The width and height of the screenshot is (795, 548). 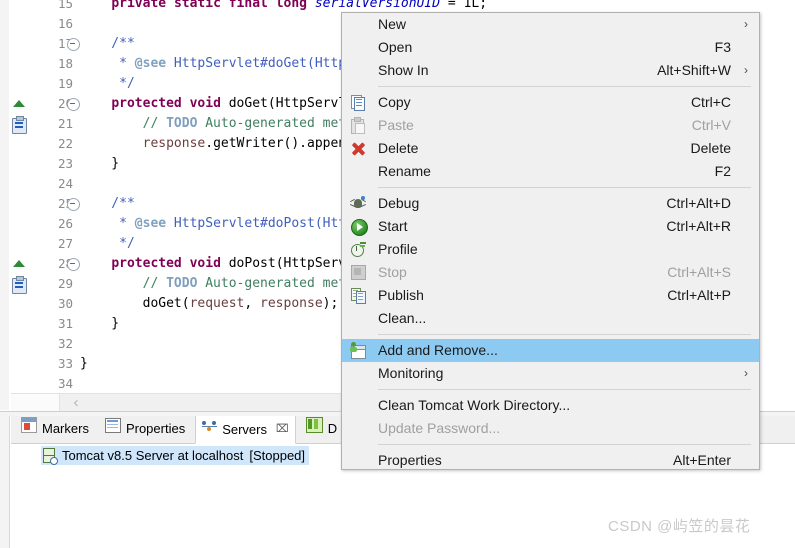 What do you see at coordinates (395, 47) in the screenshot?
I see `menu-item-label: Open` at bounding box center [395, 47].